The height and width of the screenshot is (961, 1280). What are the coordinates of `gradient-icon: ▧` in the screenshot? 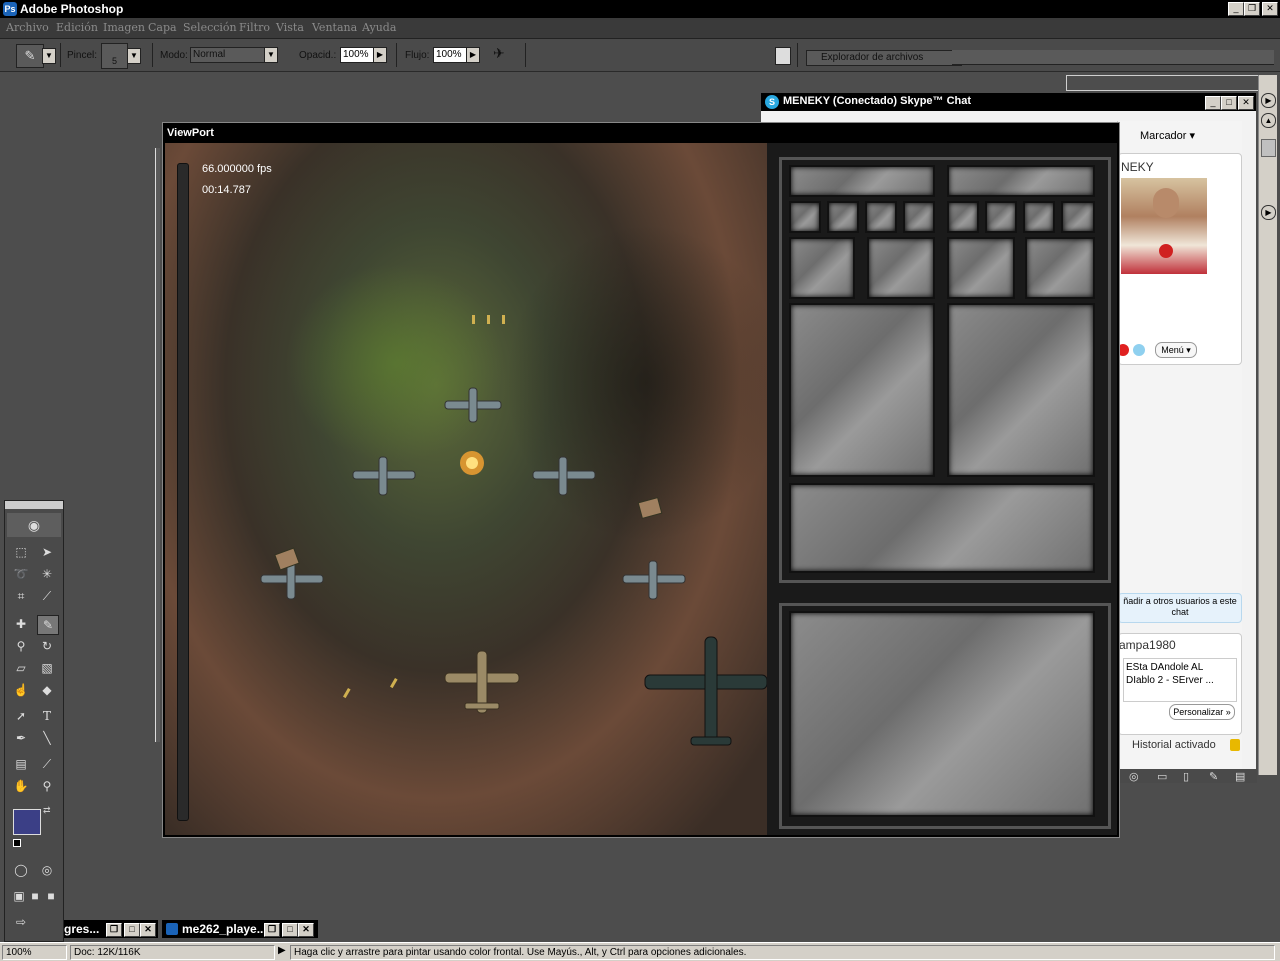 It's located at (47, 668).